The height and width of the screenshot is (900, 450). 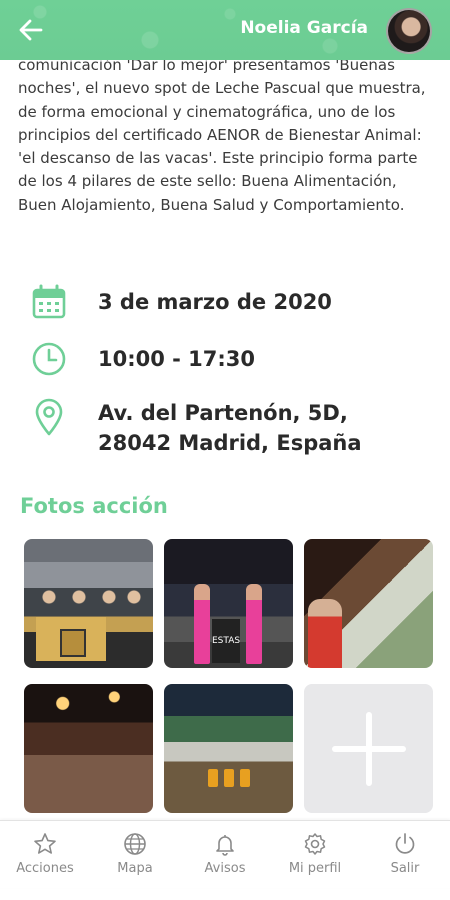 What do you see at coordinates (45, 844) in the screenshot?
I see `star-icon` at bounding box center [45, 844].